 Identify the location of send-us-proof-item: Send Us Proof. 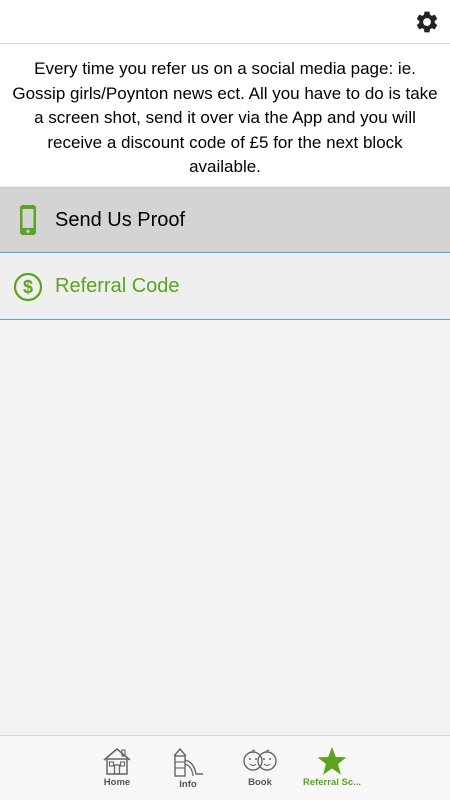
(225, 220).